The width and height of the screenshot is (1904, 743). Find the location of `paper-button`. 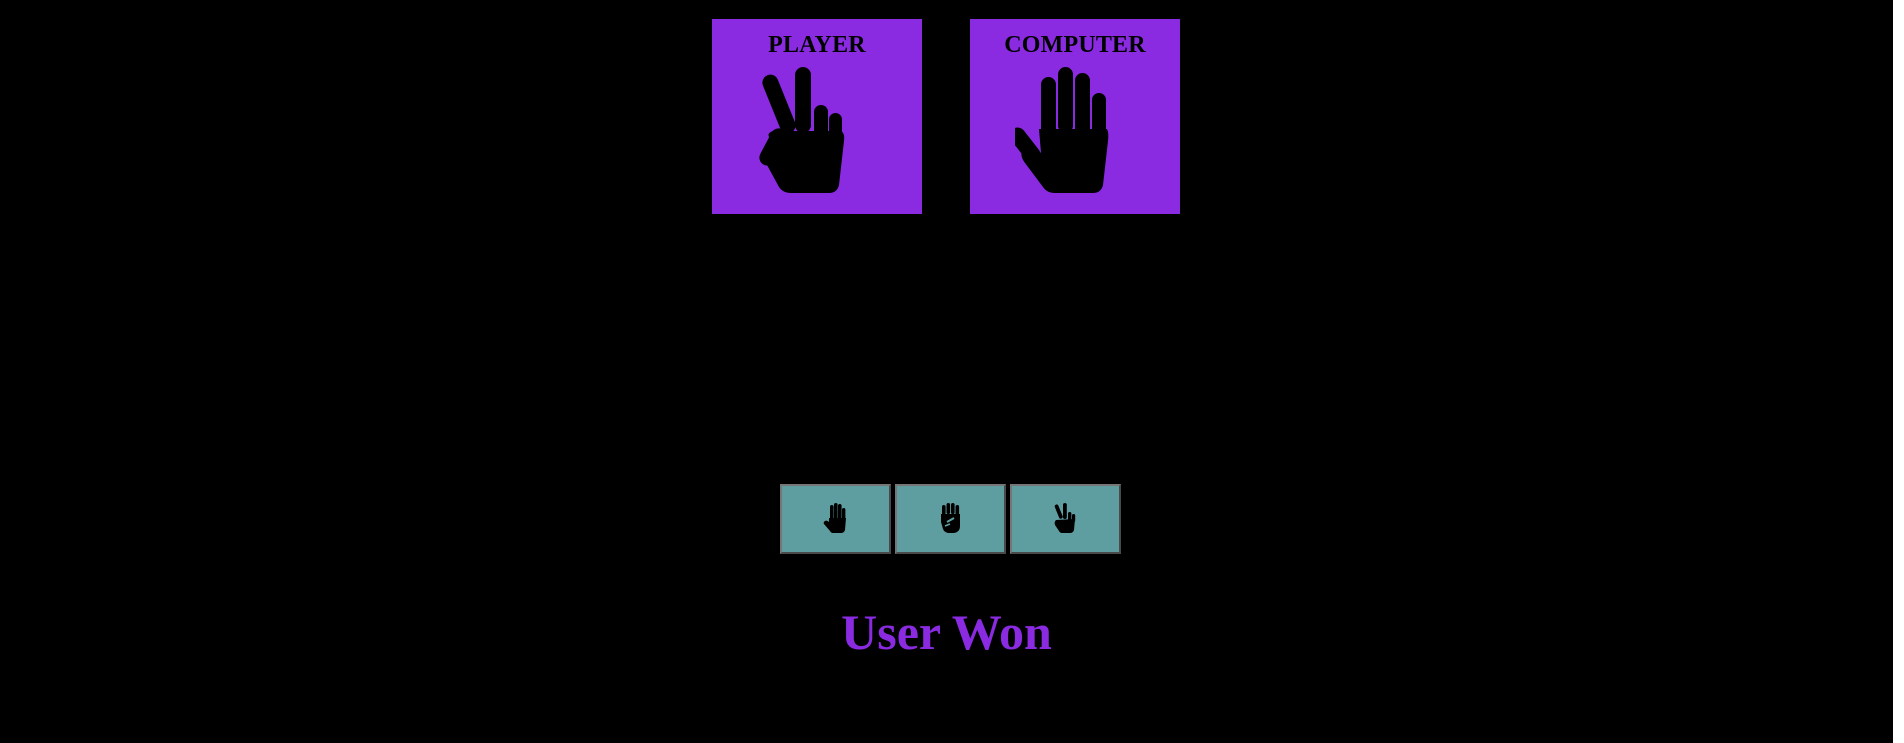

paper-button is located at coordinates (835, 519).